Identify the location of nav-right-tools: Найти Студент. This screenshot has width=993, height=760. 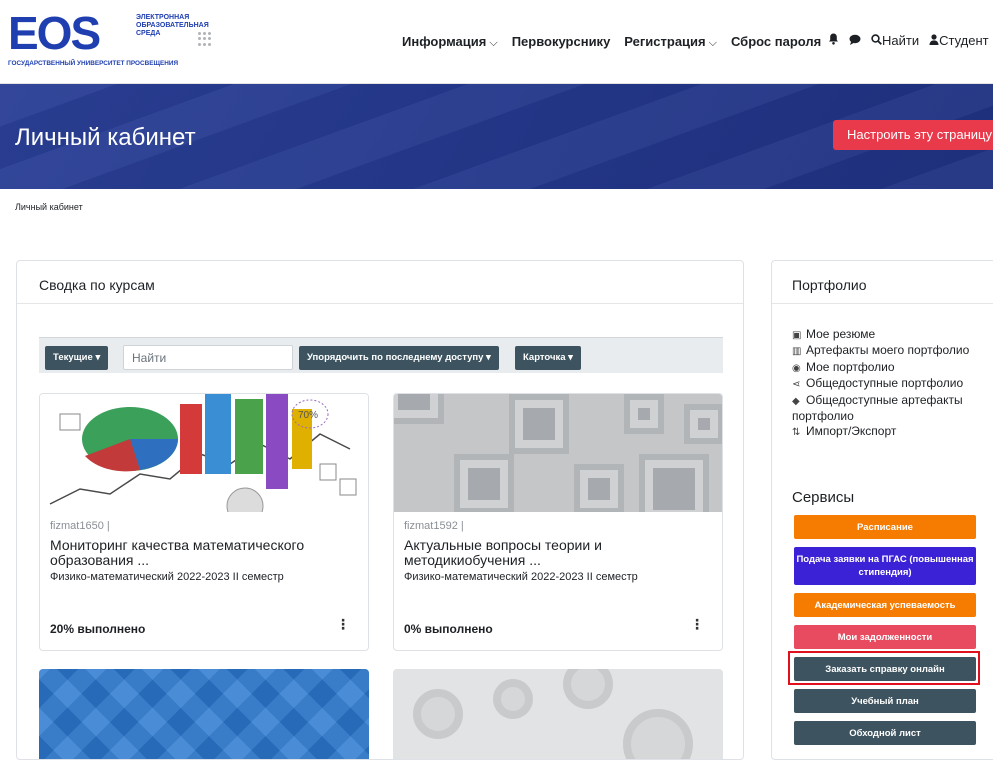
(908, 40).